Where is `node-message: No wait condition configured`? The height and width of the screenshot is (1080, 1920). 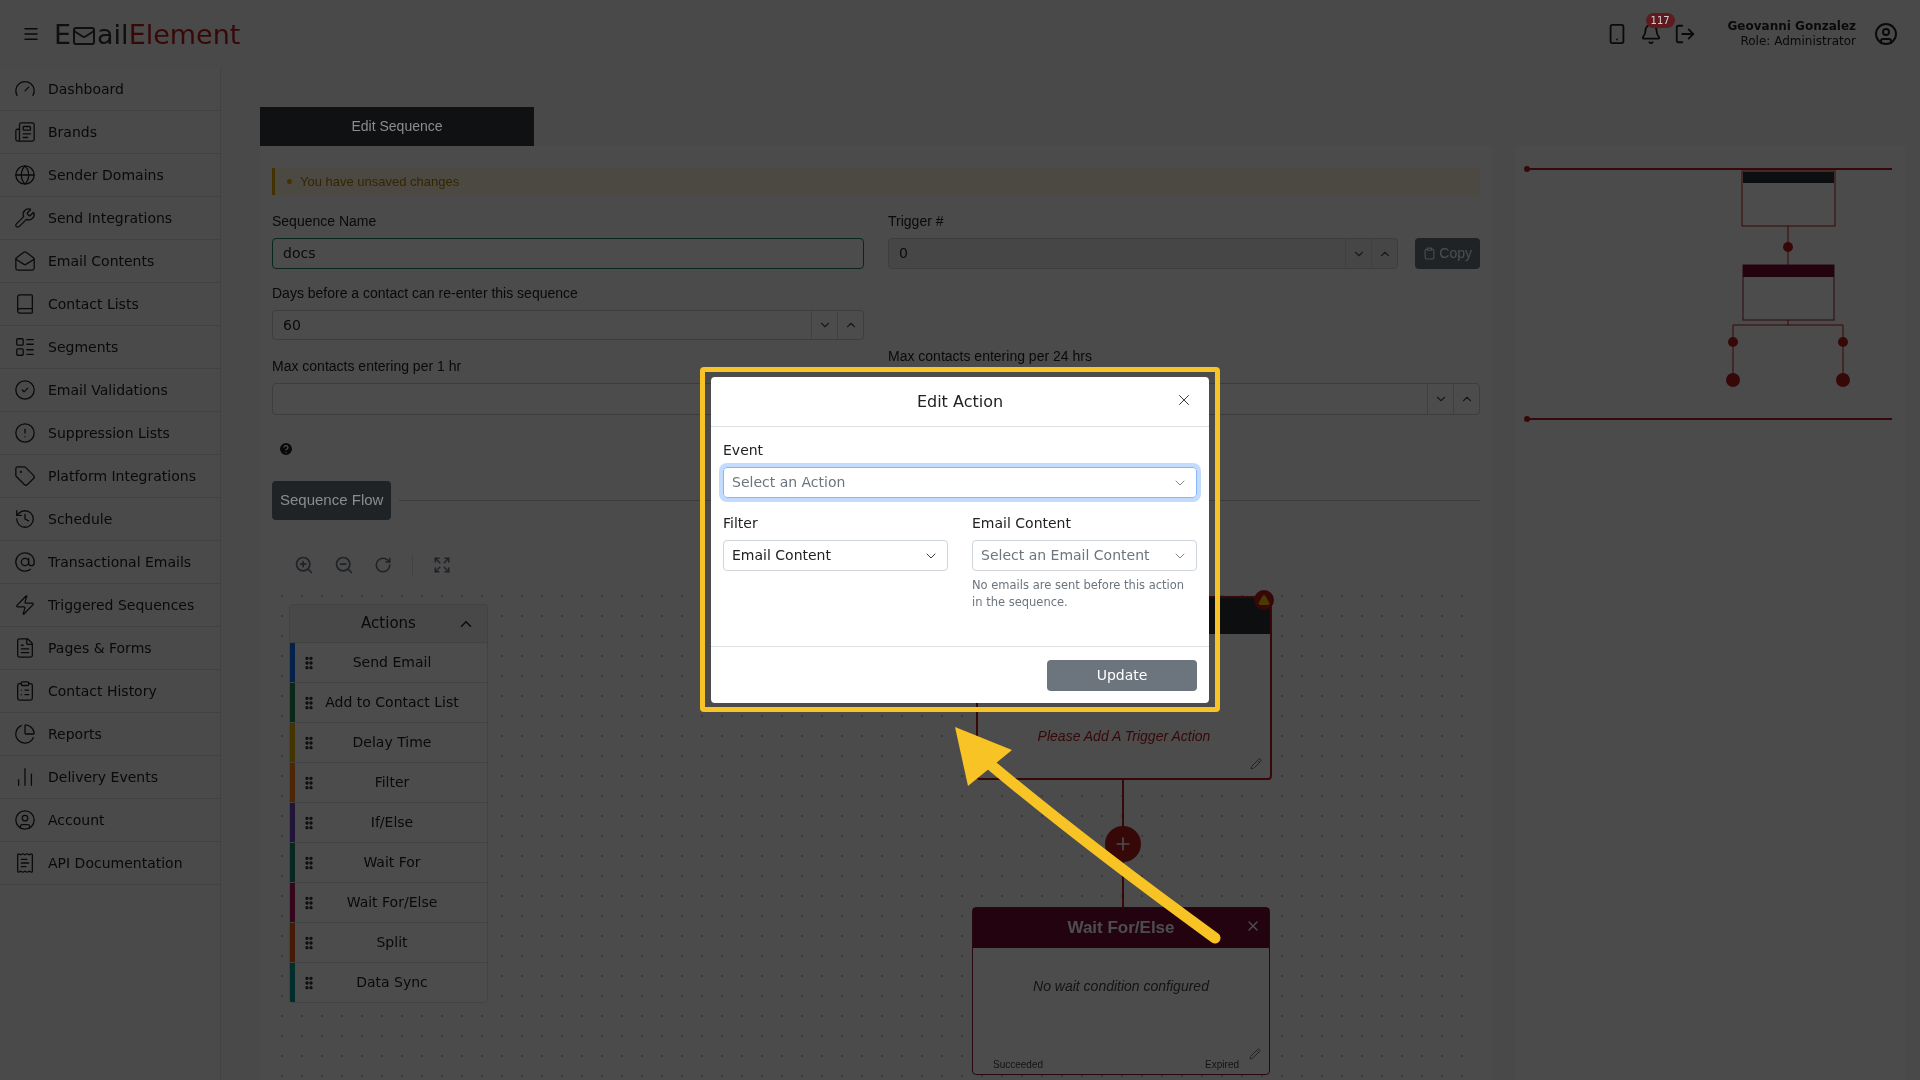 node-message: No wait condition configured is located at coordinates (1121, 986).